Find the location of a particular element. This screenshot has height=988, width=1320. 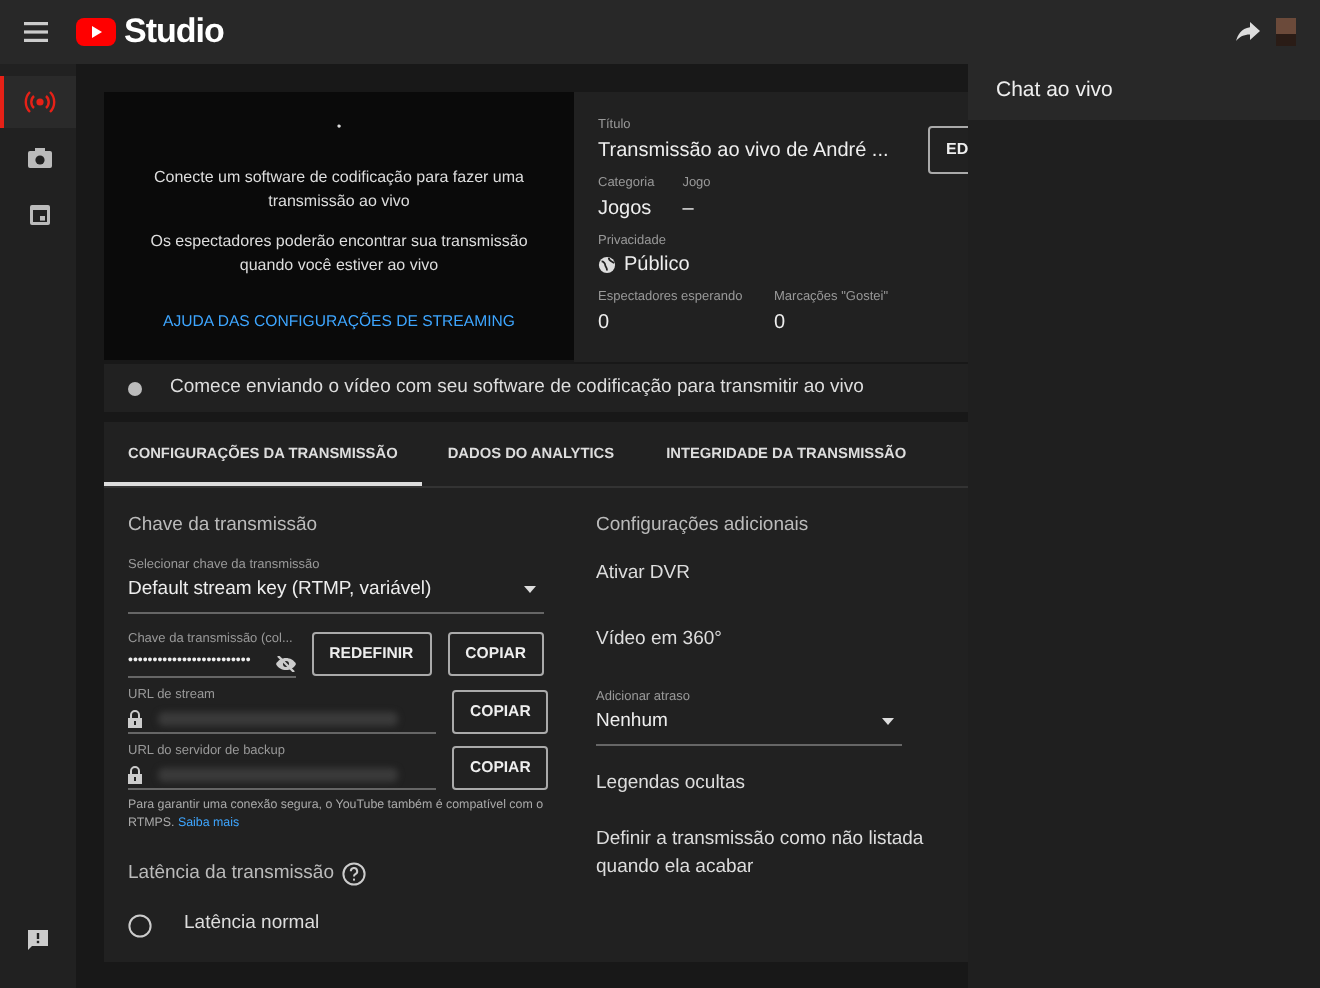

chat-title: Chat ao vivo is located at coordinates (1054, 91).